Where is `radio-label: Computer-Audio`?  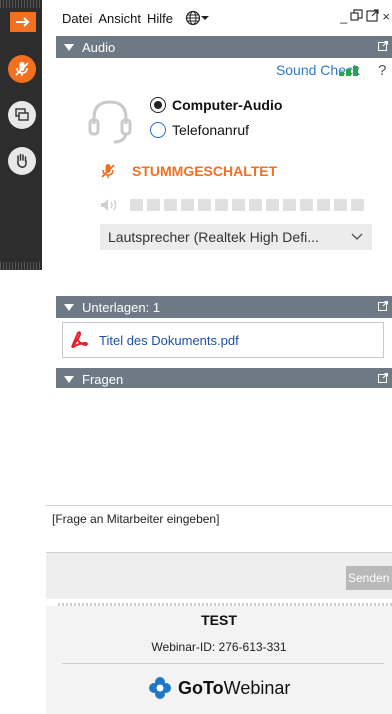
radio-label: Computer-Audio is located at coordinates (227, 105).